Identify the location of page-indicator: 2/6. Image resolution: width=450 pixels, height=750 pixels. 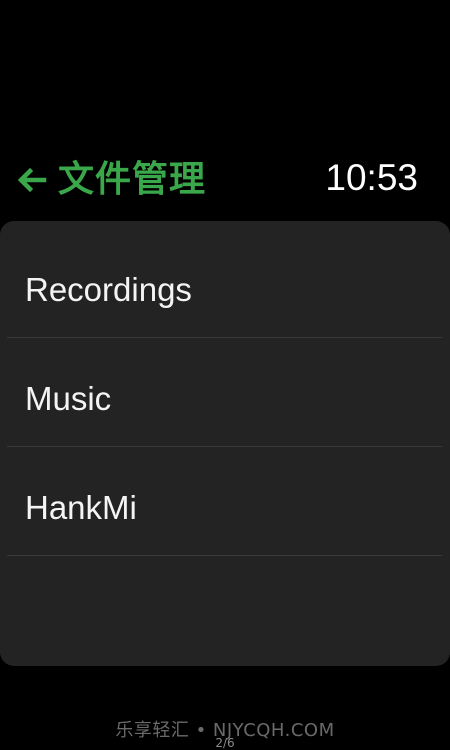
(225, 743).